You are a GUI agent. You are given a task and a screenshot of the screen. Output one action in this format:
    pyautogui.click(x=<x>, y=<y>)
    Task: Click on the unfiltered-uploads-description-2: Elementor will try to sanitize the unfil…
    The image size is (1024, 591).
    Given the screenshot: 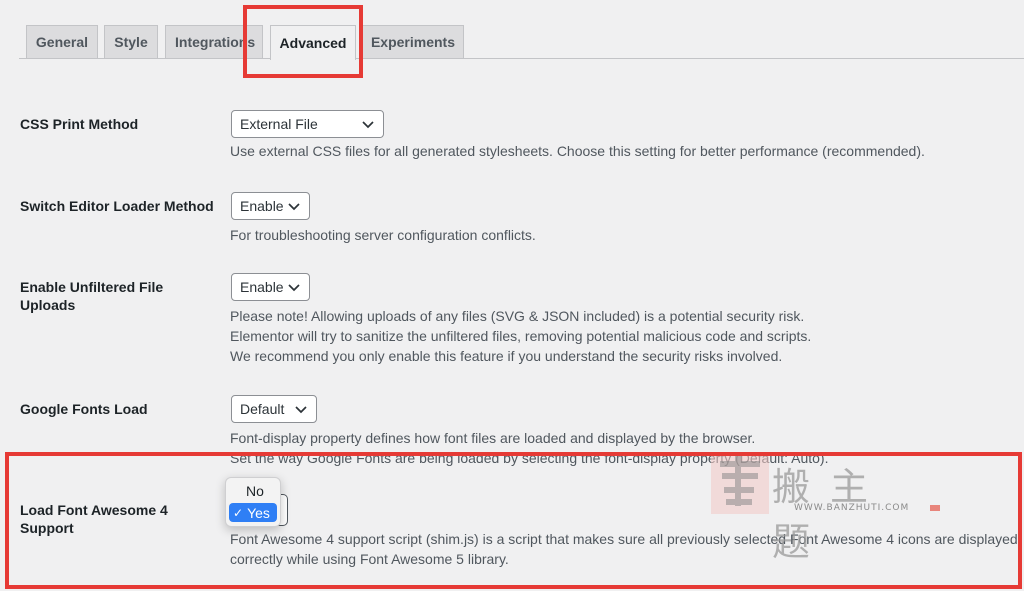 What is the action you would take?
    pyautogui.click(x=521, y=336)
    